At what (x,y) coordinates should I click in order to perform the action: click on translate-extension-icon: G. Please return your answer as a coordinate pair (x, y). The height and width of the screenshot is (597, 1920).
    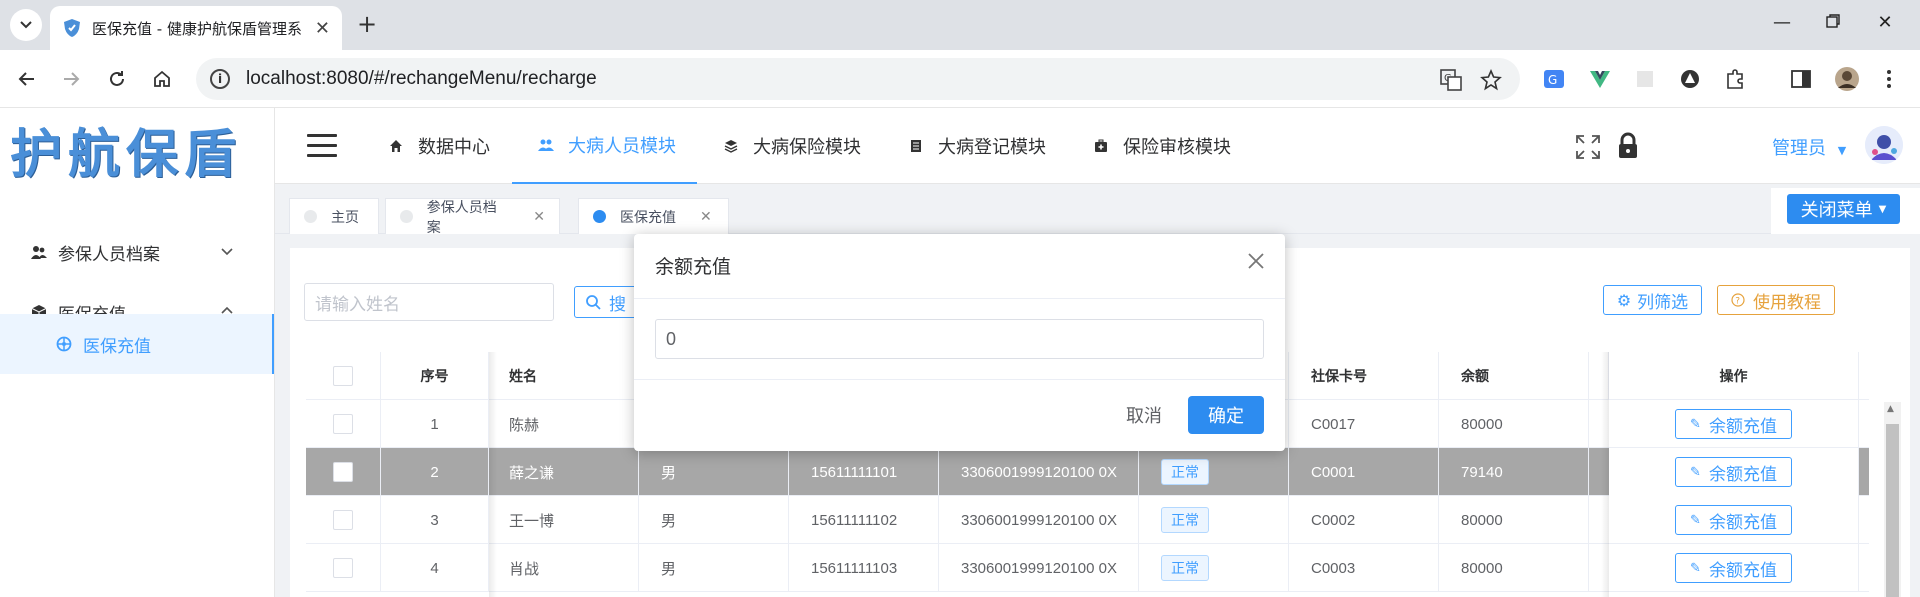
    Looking at the image, I should click on (1554, 79).